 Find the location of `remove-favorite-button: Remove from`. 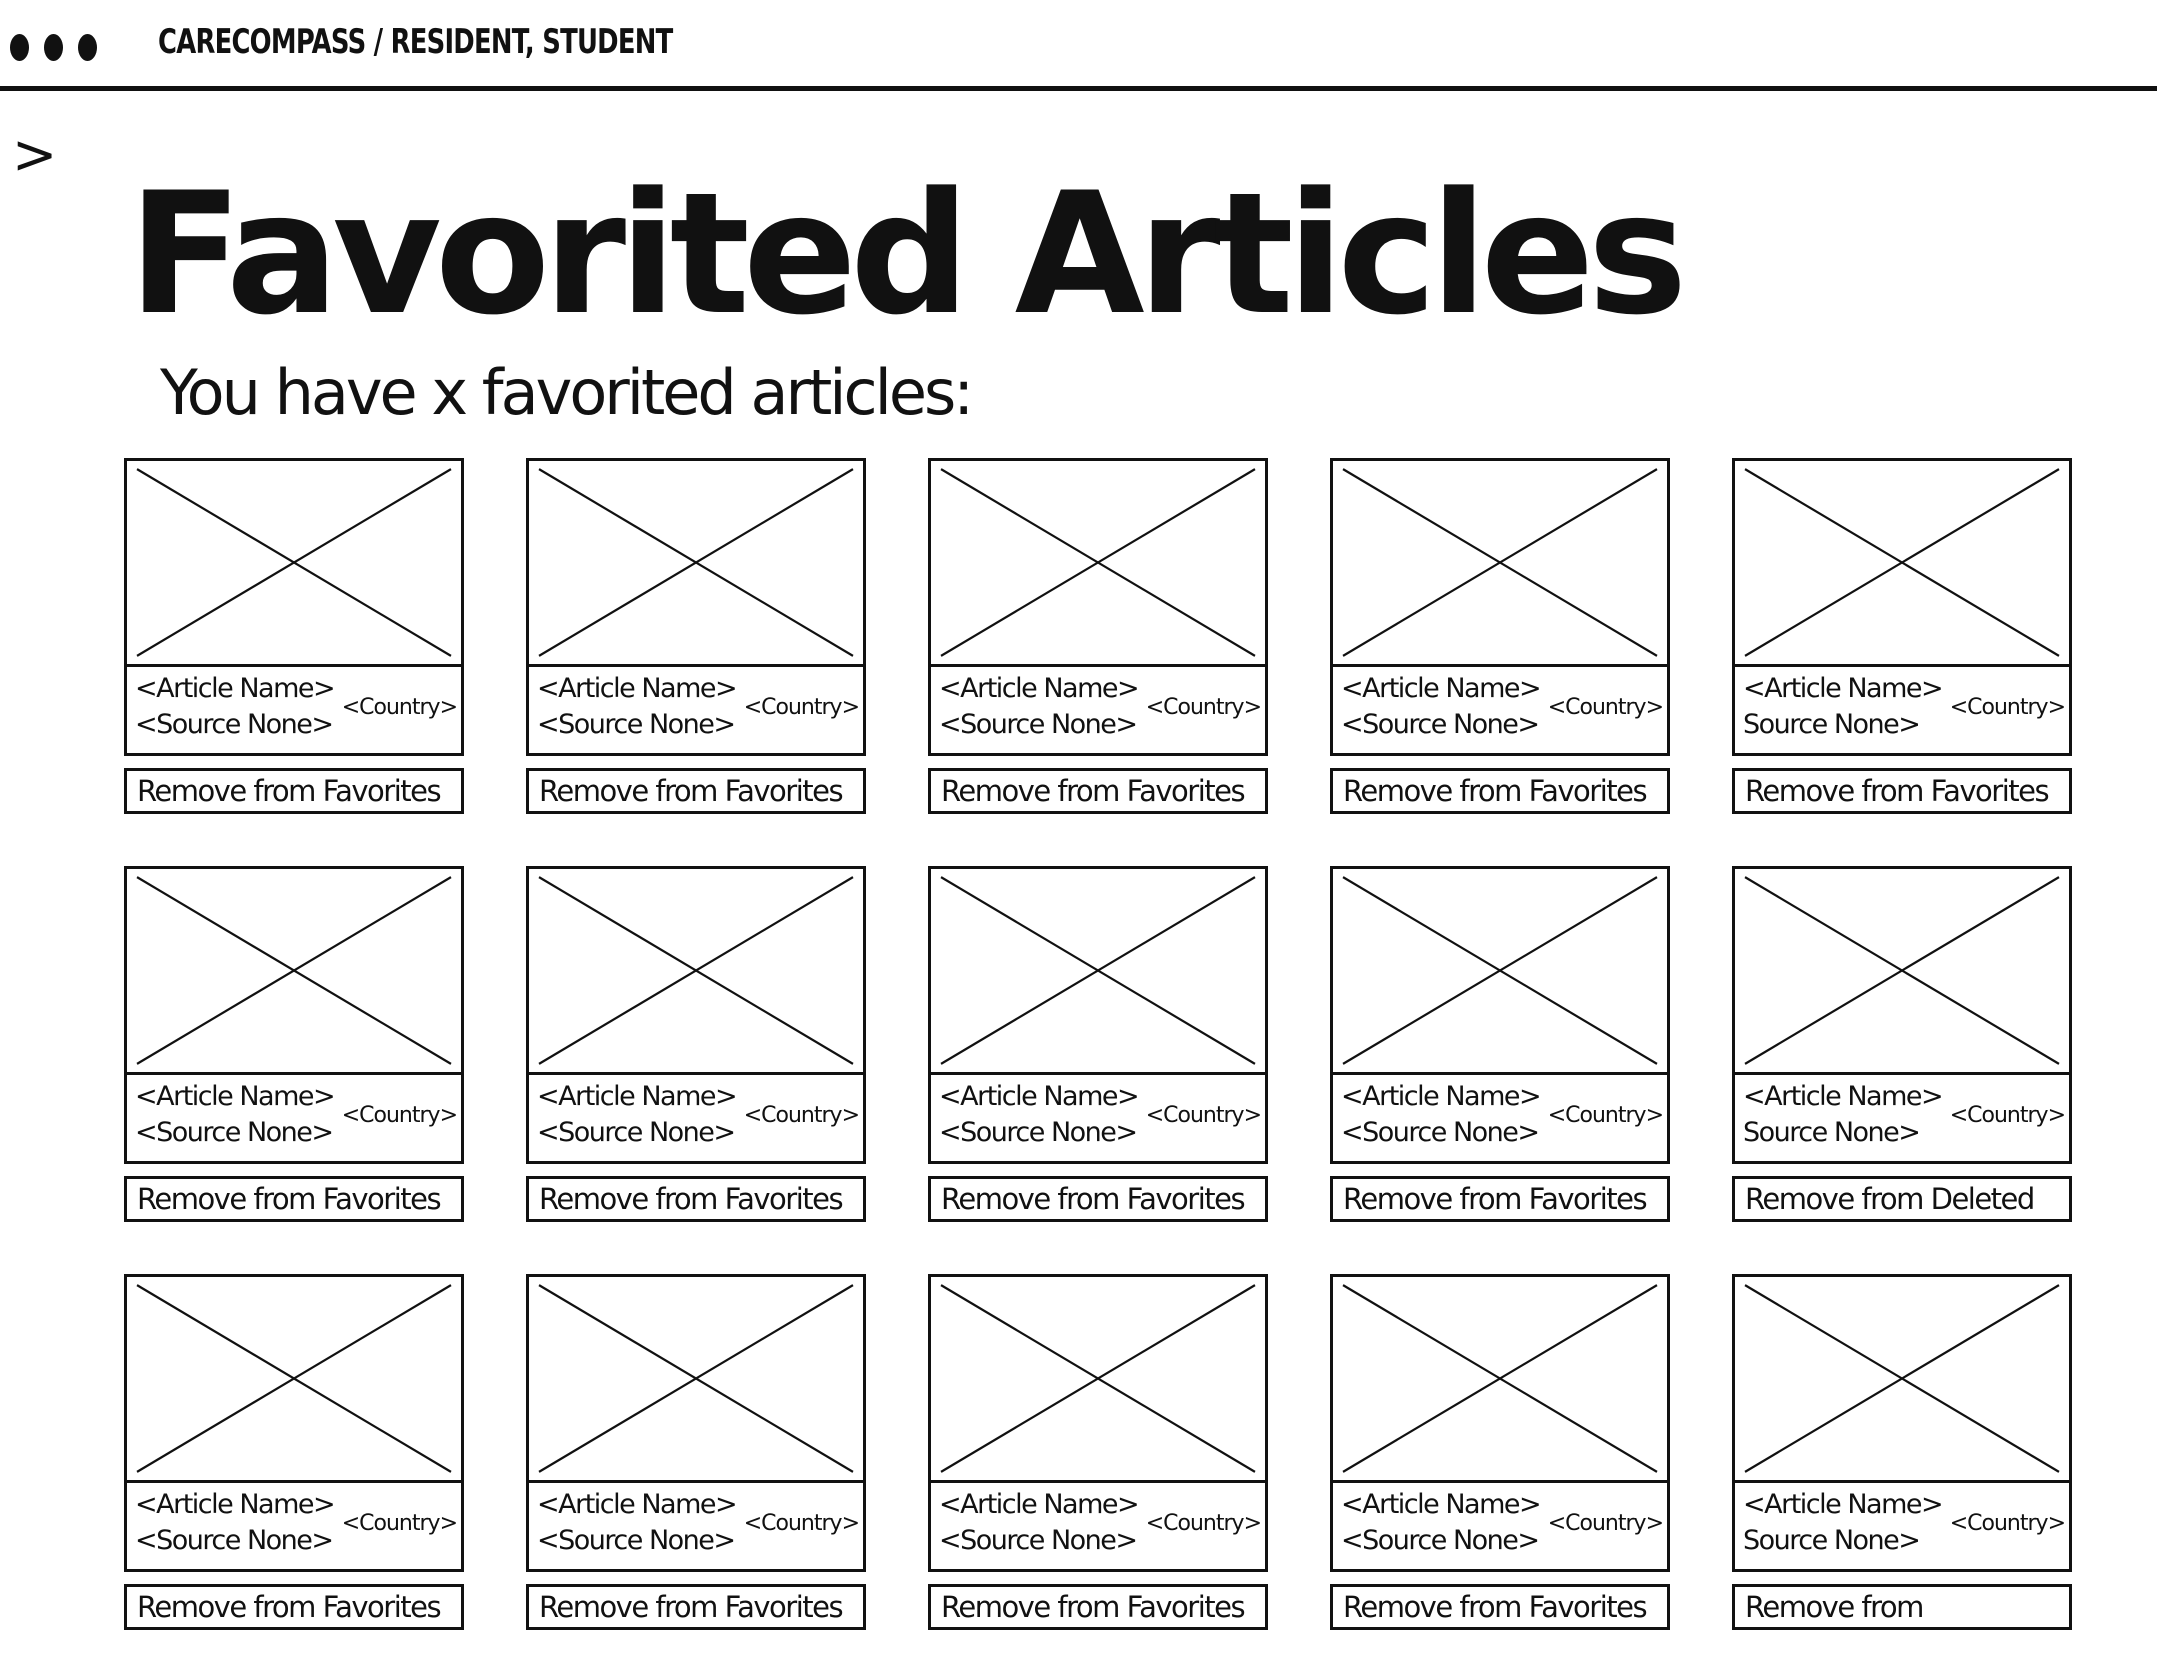

remove-favorite-button: Remove from is located at coordinates (1902, 1607).